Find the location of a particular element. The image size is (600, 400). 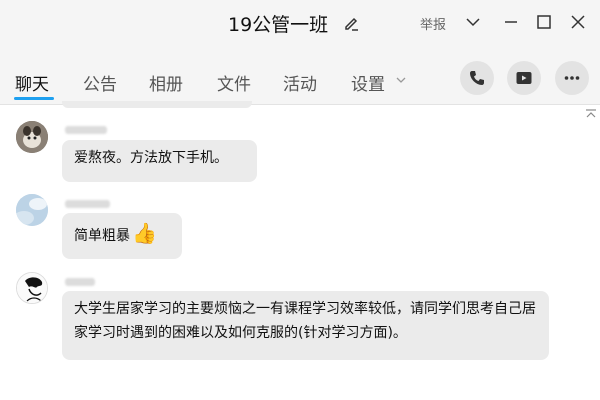

report-button: 举报 is located at coordinates (433, 23).